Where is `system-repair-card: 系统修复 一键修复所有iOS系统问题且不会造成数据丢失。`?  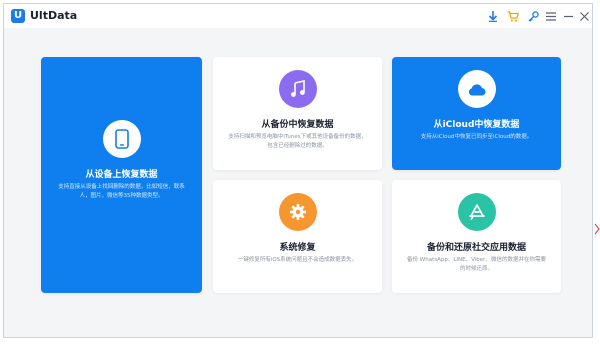
system-repair-card: 系统修复 一键修复所有iOS系统问题且不会造成数据丢失。 is located at coordinates (297, 236).